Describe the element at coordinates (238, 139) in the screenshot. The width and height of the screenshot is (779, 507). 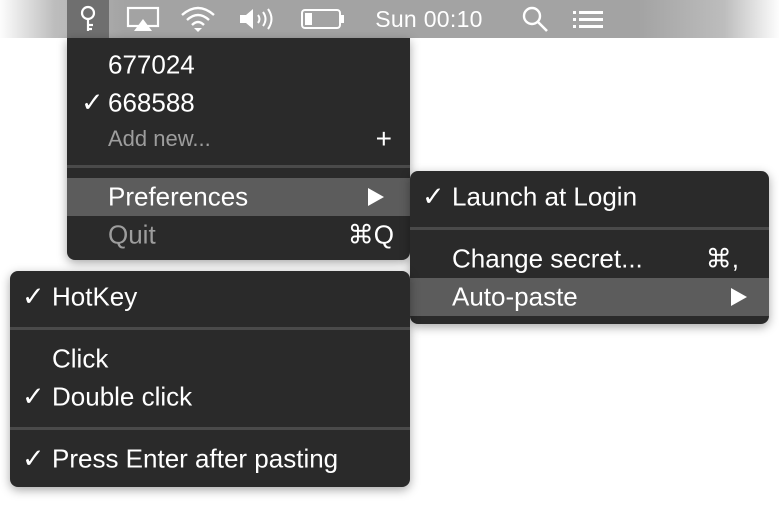
I see `add-new-item: Add new... +` at that location.